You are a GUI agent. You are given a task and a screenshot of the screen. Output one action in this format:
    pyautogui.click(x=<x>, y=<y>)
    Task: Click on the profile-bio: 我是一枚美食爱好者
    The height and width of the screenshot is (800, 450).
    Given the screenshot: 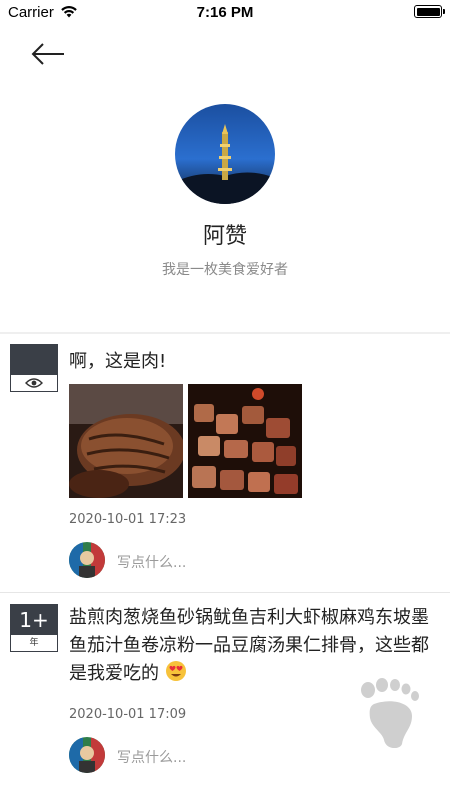 What is the action you would take?
    pyautogui.click(x=225, y=270)
    